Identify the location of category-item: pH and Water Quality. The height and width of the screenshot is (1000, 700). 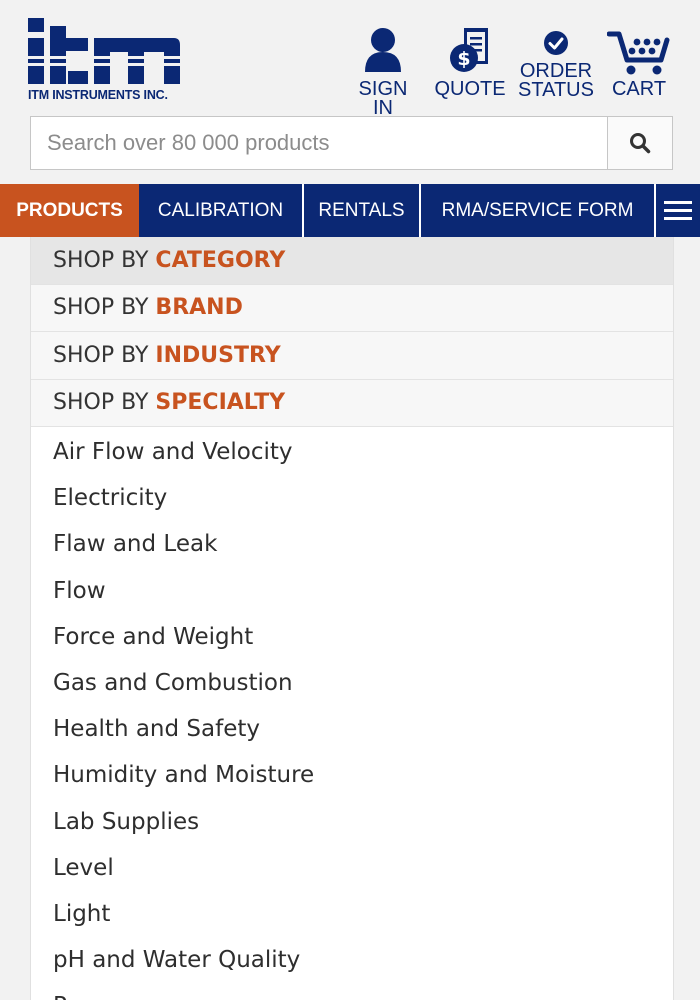
(352, 960).